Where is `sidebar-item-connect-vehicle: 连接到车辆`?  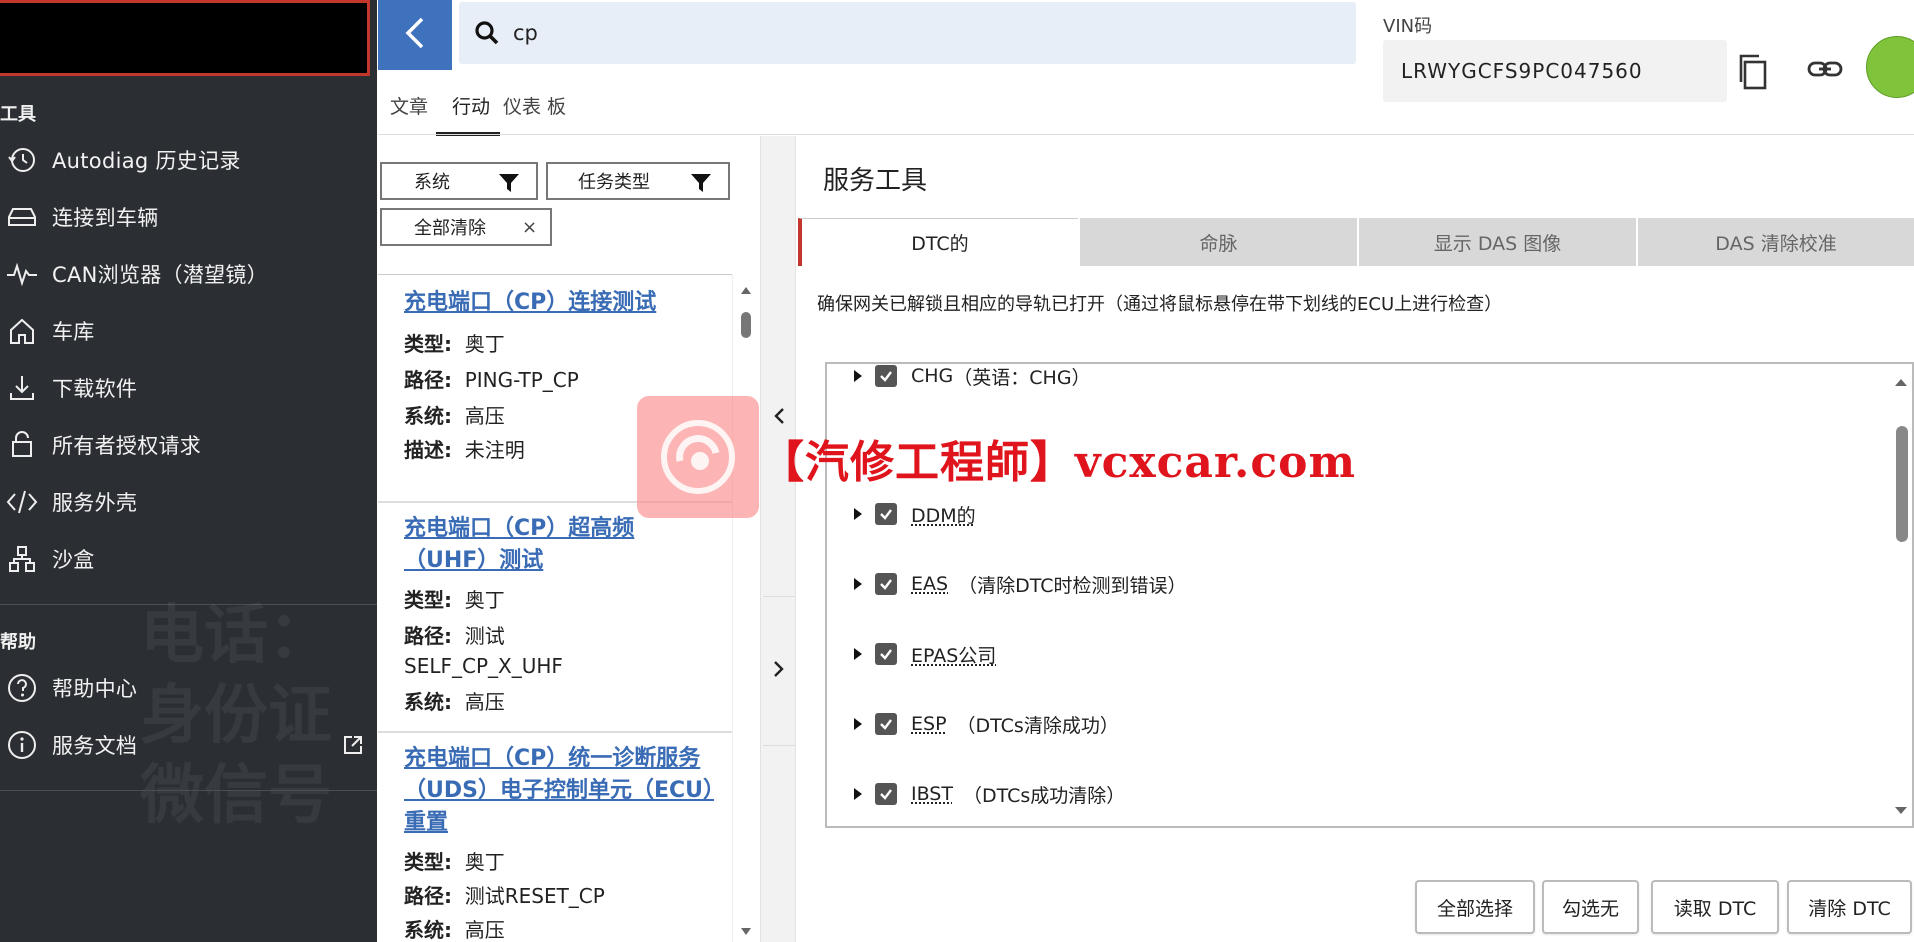 sidebar-item-connect-vehicle: 连接到车辆 is located at coordinates (188, 217).